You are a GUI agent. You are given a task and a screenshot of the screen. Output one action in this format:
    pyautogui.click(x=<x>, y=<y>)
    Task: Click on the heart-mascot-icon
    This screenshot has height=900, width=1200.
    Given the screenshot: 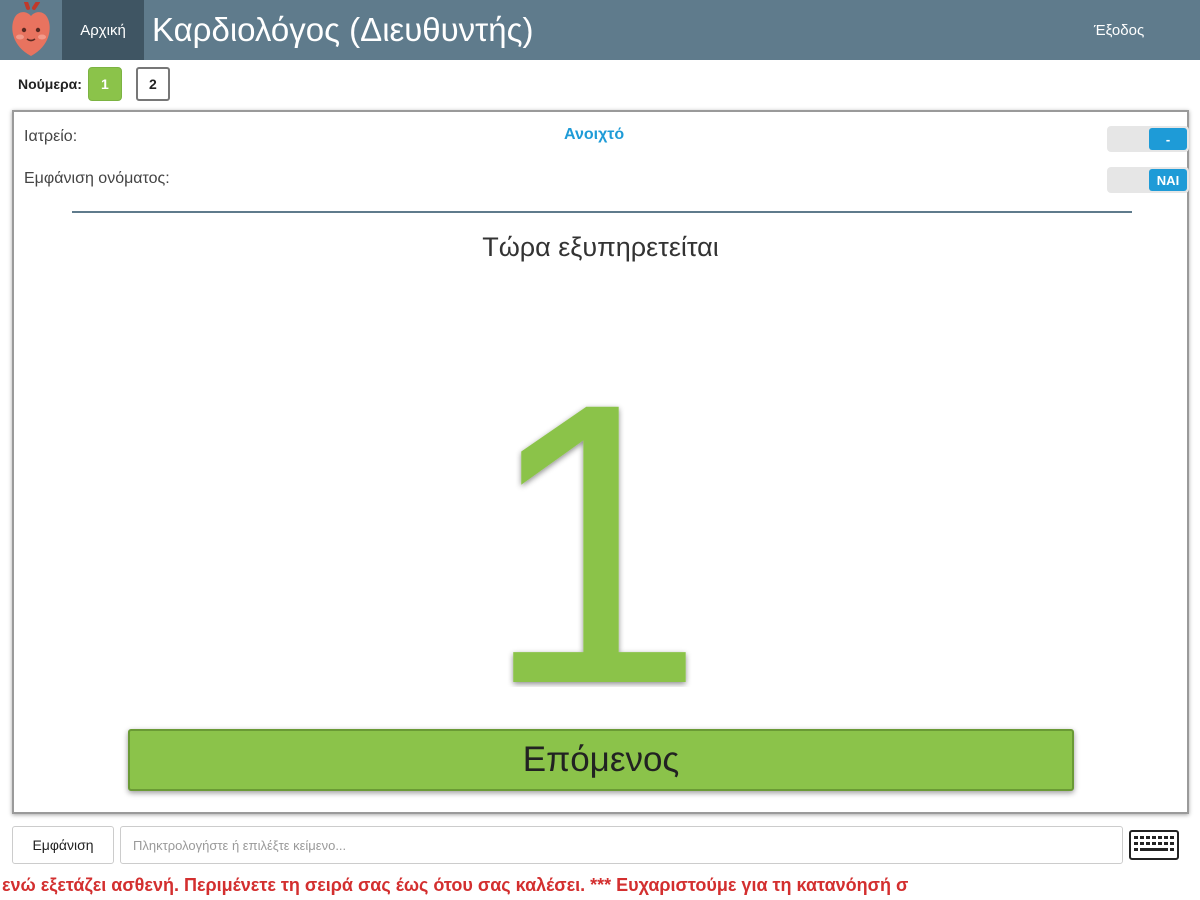 What is the action you would take?
    pyautogui.click(x=31, y=29)
    